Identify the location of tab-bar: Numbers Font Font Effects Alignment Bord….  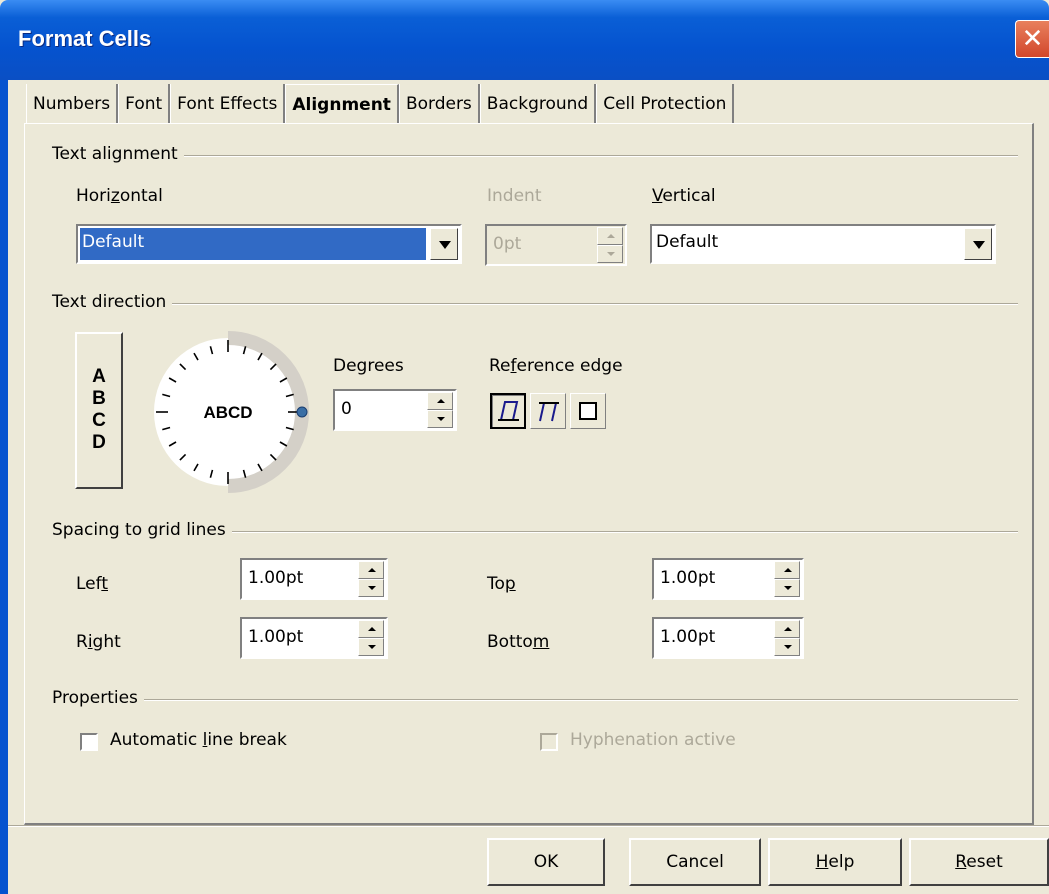
(380, 102).